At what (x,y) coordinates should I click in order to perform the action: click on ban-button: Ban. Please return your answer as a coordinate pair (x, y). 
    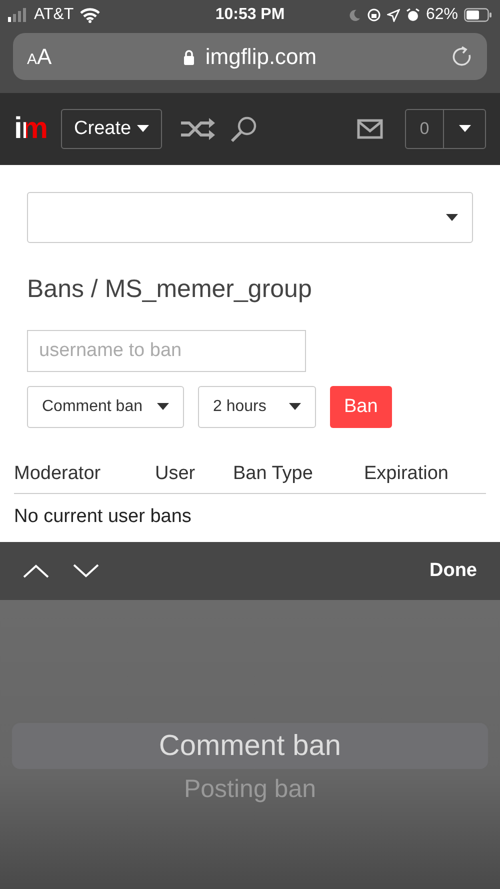
    Looking at the image, I should click on (361, 407).